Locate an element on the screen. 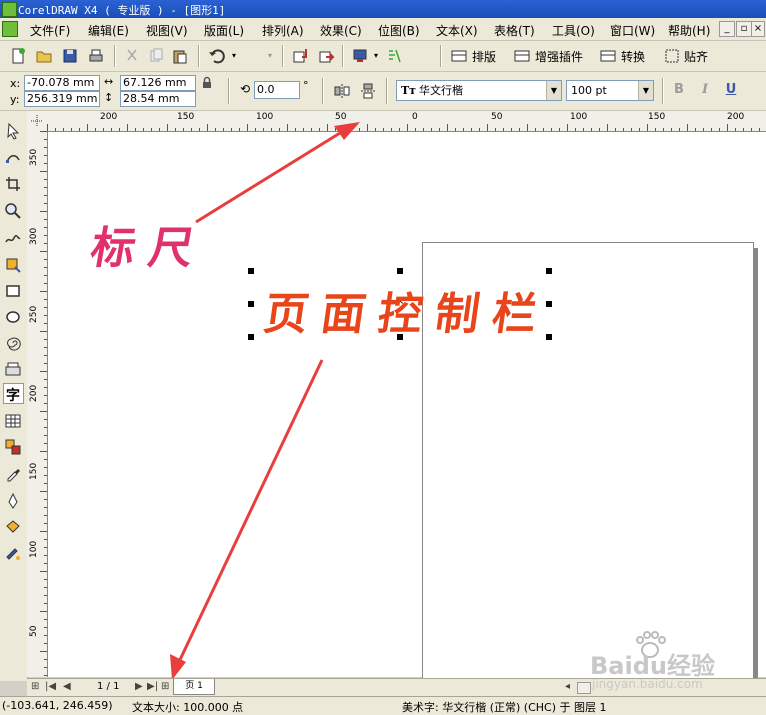 The width and height of the screenshot is (766, 715). next-page-icon: ▶ is located at coordinates (139, 686).